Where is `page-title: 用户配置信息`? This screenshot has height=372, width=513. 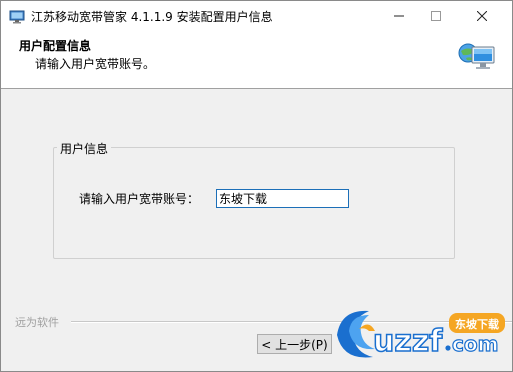
page-title: 用户配置信息 is located at coordinates (55, 46).